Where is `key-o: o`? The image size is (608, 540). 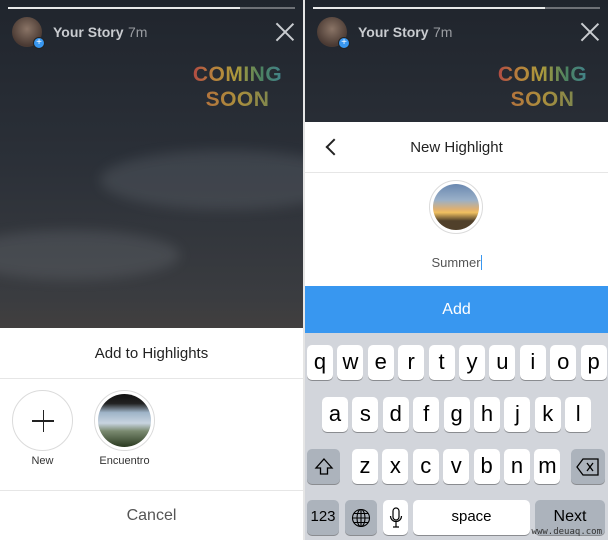
key-o: o is located at coordinates (563, 362).